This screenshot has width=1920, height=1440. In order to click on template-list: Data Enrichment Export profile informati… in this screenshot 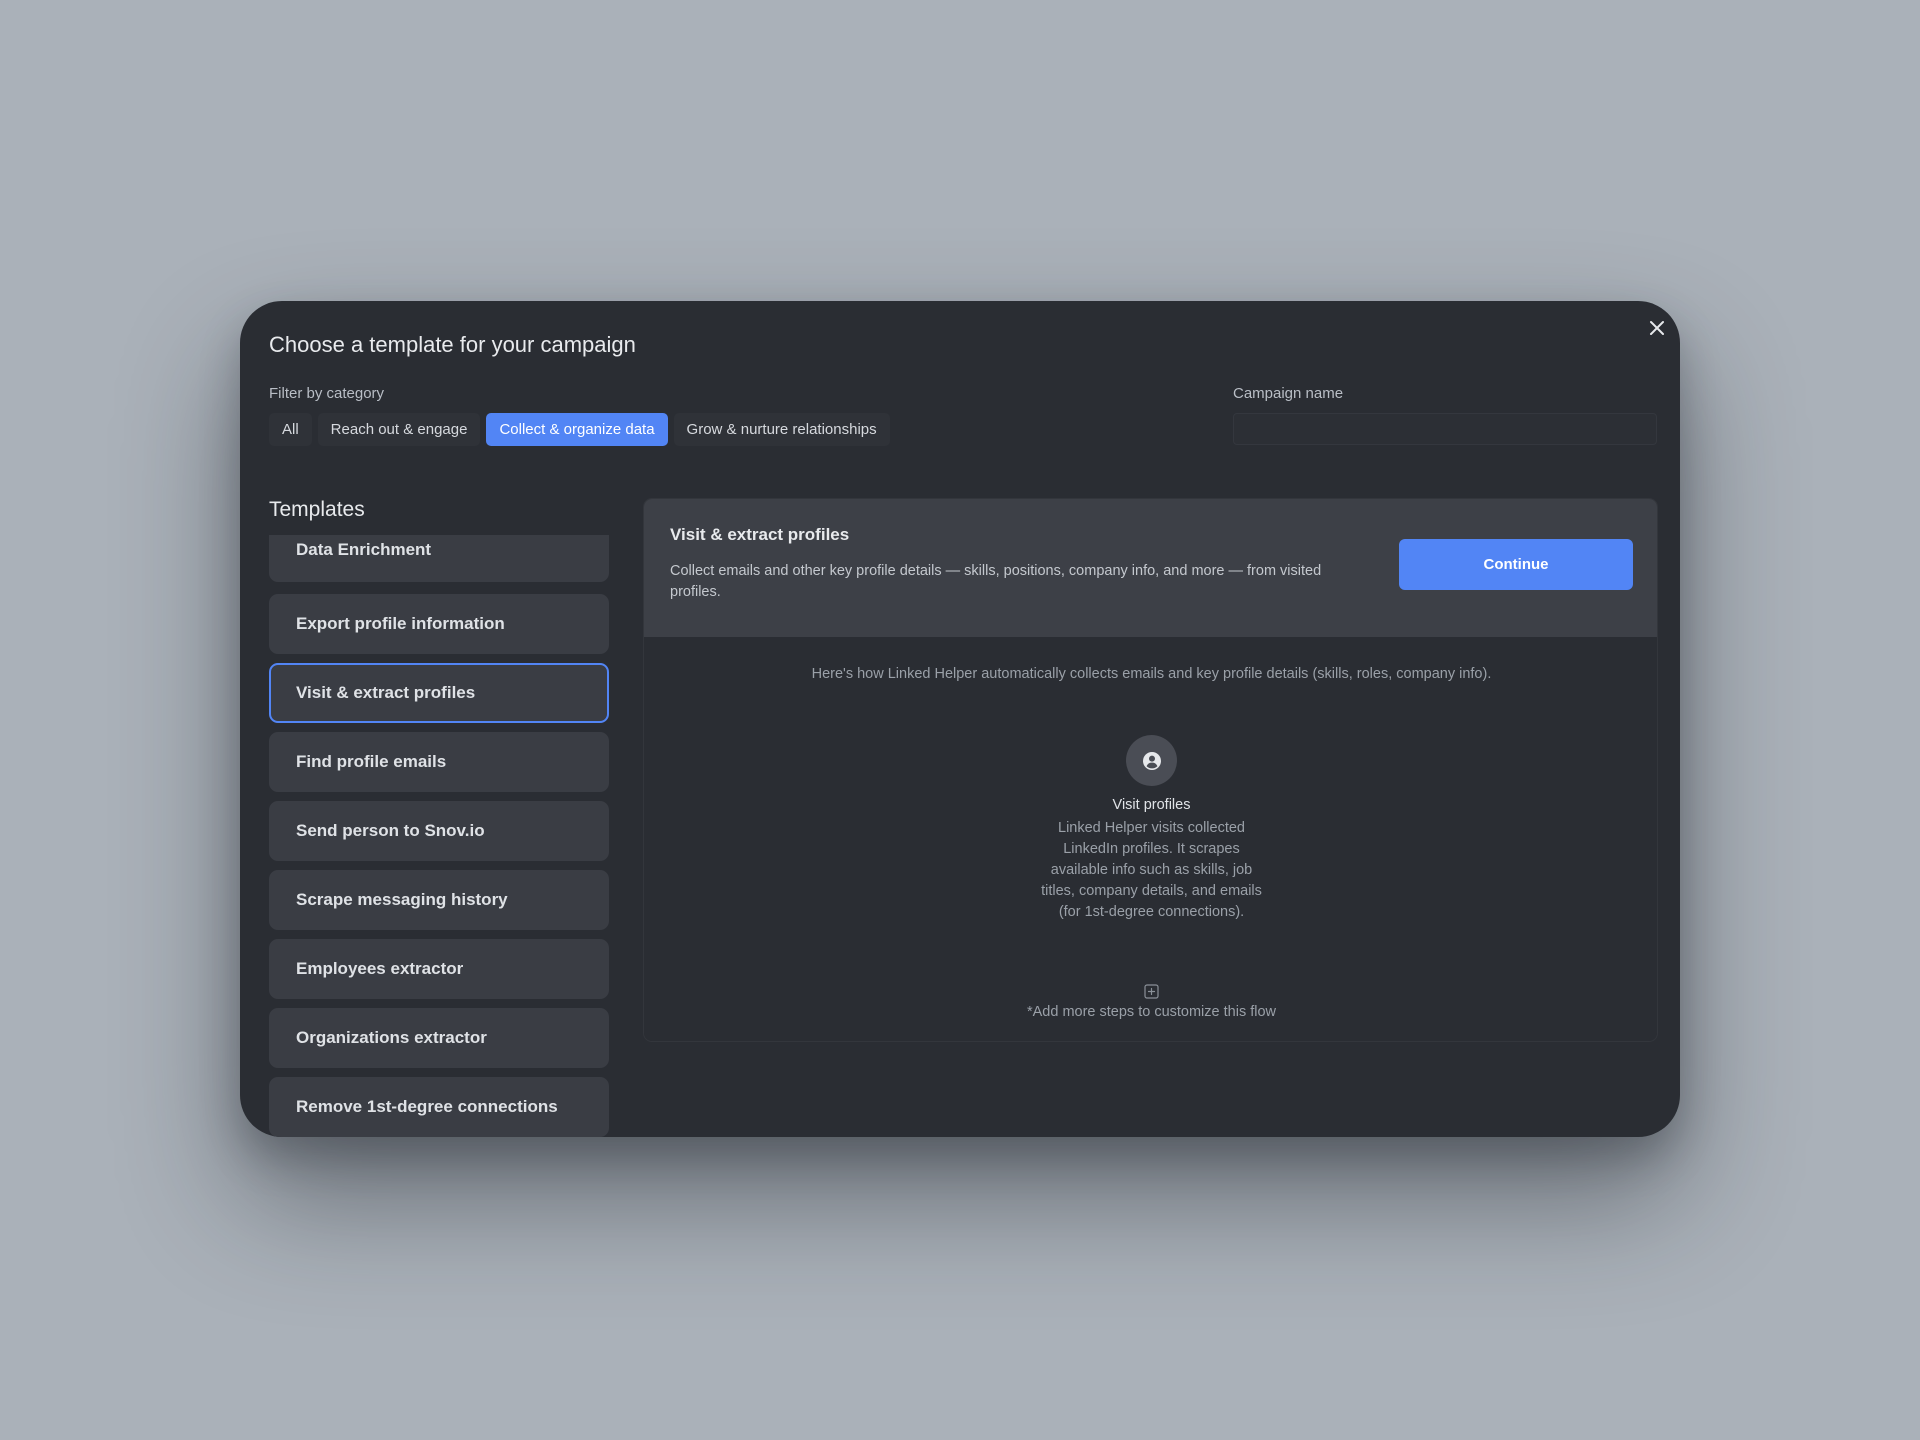, I will do `click(439, 836)`.